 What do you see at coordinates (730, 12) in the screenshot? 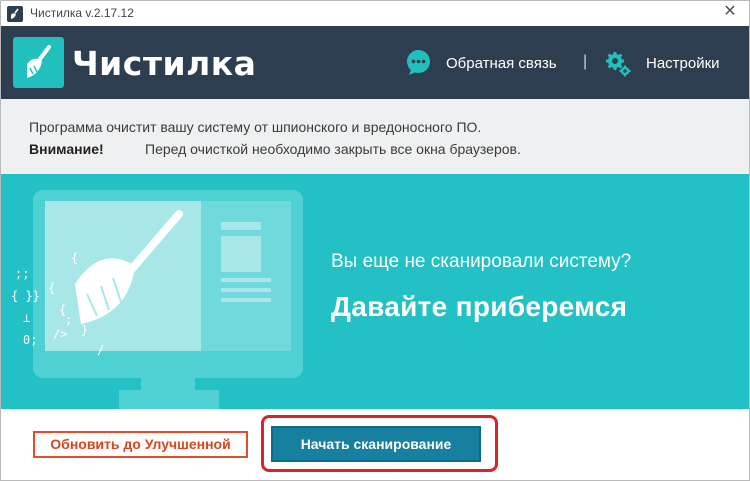
I see `close-icon: ✕` at bounding box center [730, 12].